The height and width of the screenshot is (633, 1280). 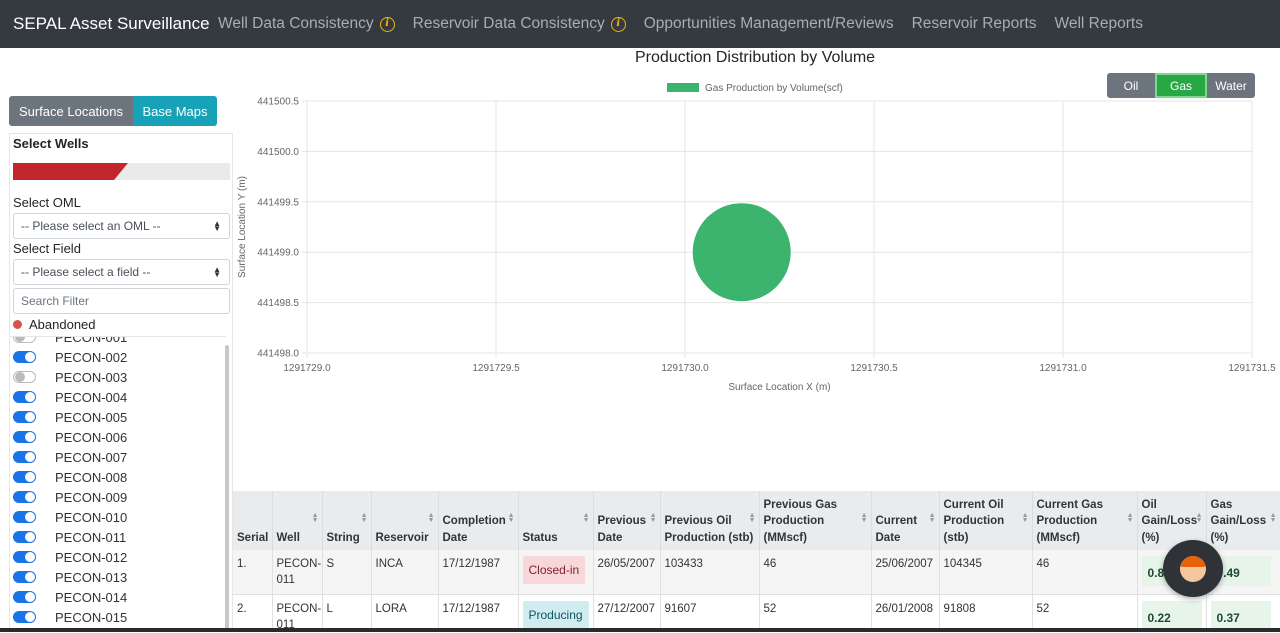 What do you see at coordinates (70, 357) in the screenshot?
I see `well-toggle-item: PECON-002` at bounding box center [70, 357].